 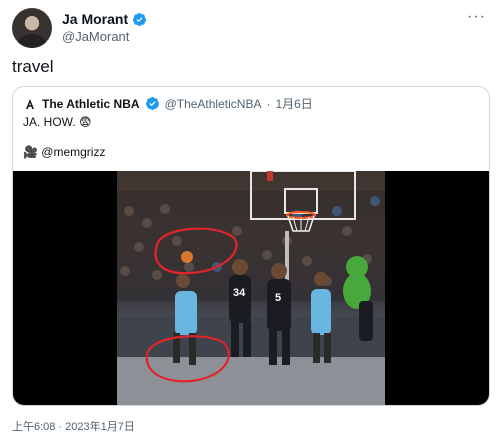 I want to click on jersey-number-34: 34, so click(x=239, y=293).